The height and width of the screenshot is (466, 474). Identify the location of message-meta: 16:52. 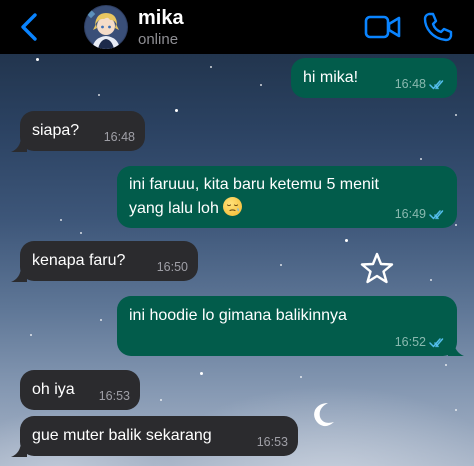
(421, 342).